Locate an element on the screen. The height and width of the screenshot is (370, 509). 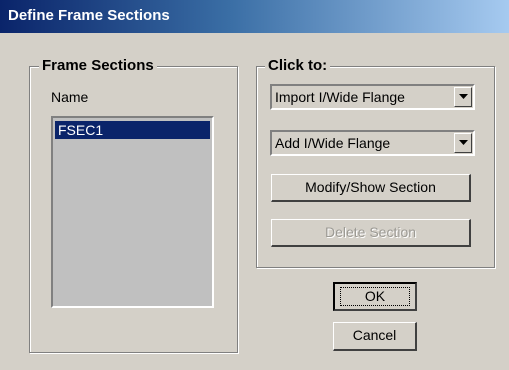
click-to-legend: Click to: is located at coordinates (298, 65).